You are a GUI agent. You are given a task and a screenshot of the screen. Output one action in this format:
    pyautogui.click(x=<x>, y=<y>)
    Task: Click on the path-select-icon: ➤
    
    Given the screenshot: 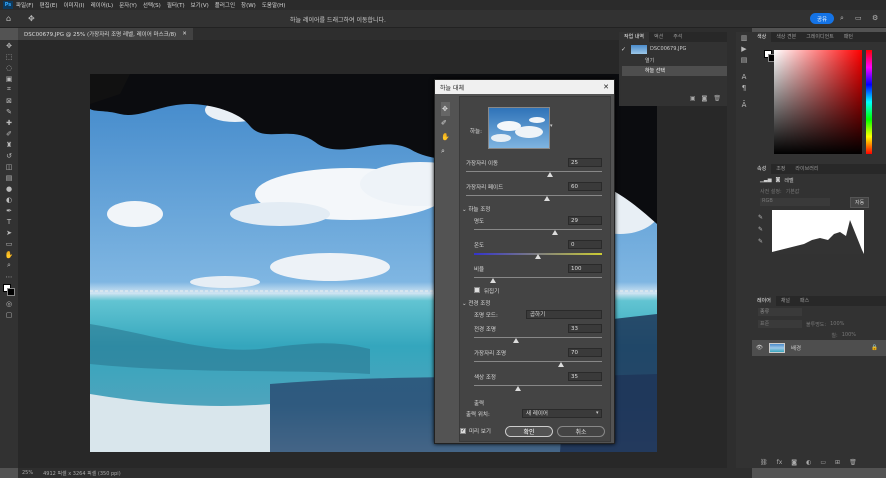 What is the action you would take?
    pyautogui.click(x=9, y=232)
    